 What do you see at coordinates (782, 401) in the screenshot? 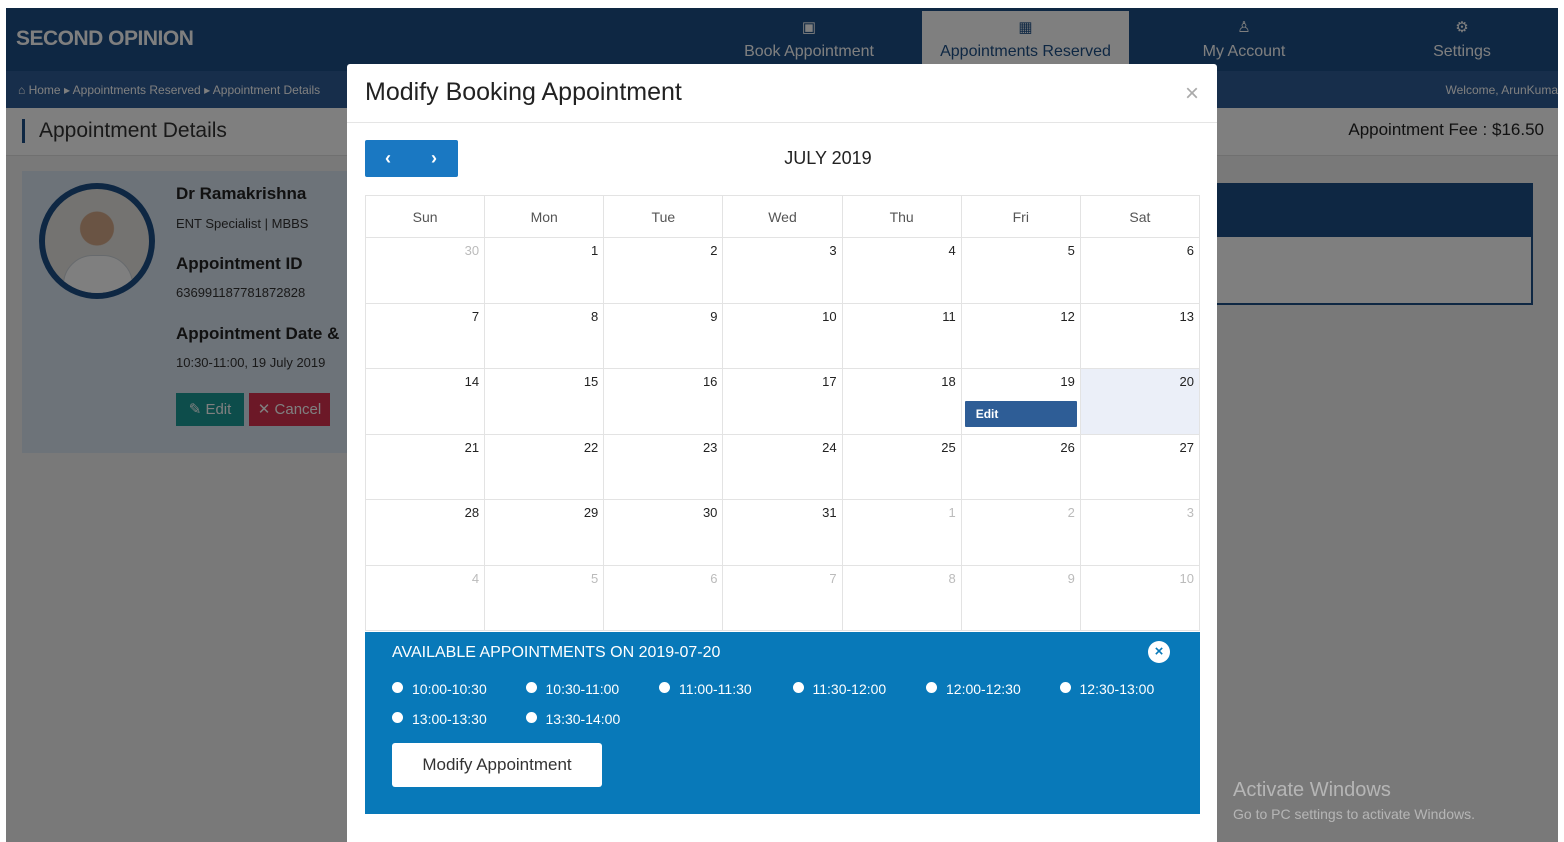
I see `calendar-day-cell: 17` at bounding box center [782, 401].